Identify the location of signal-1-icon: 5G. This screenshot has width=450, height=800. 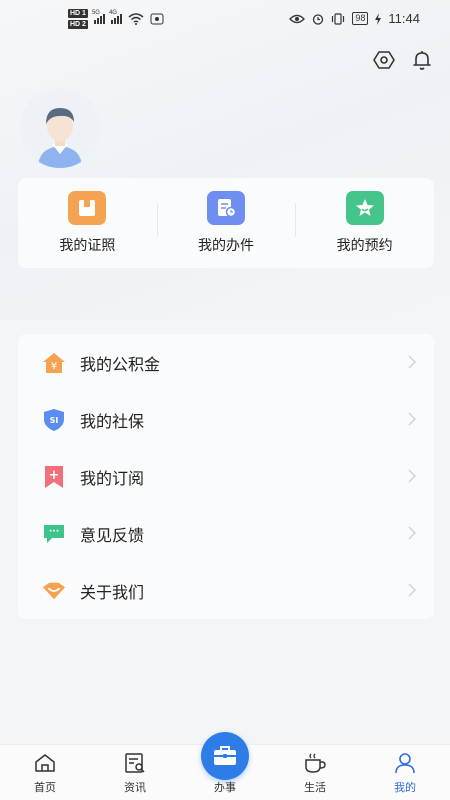
(98, 17).